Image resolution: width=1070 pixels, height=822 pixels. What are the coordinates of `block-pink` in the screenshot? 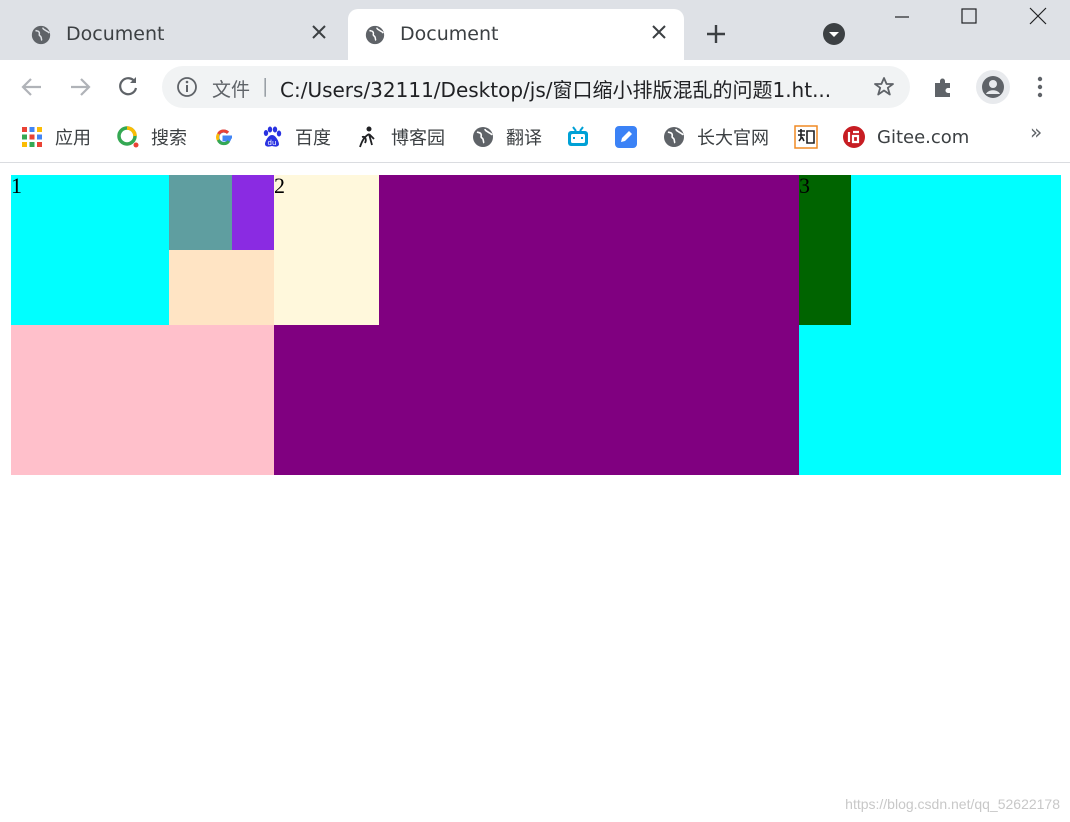 It's located at (142, 400).